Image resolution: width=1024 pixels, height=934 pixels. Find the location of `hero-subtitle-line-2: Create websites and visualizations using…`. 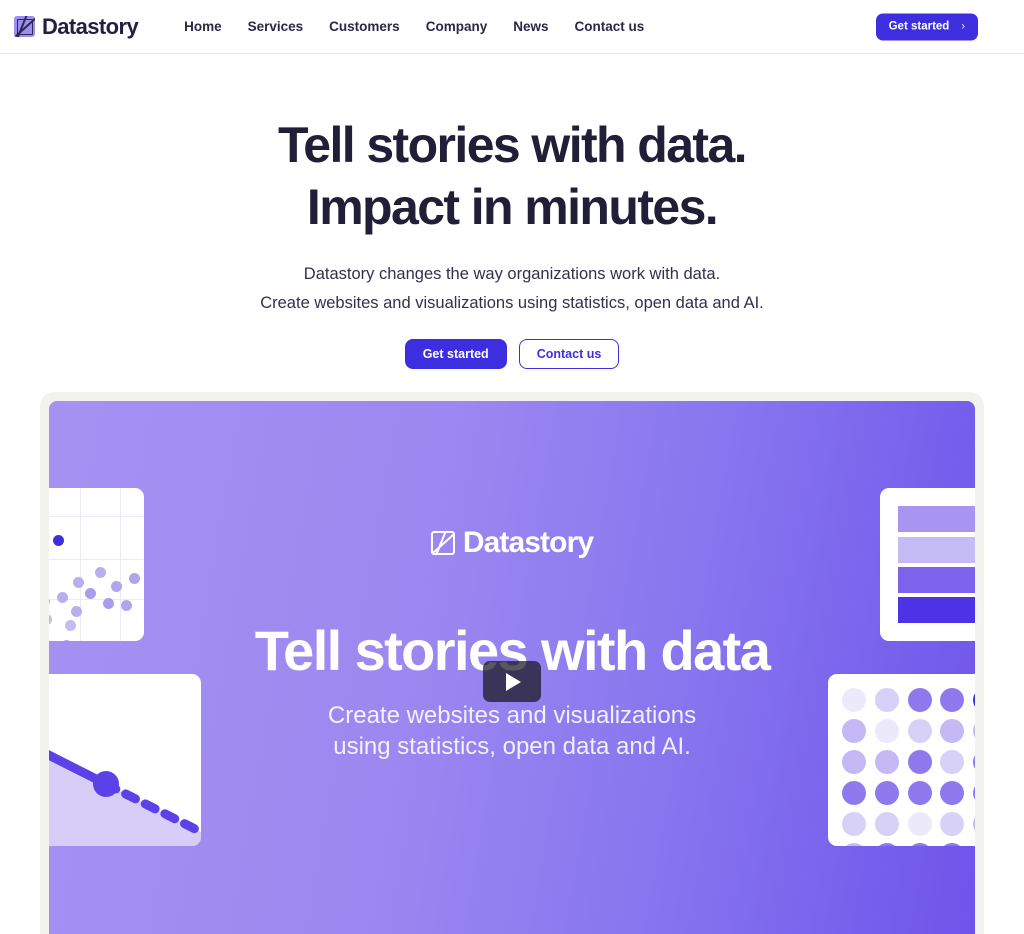

hero-subtitle-line-2: Create websites and visualizations using… is located at coordinates (512, 303).